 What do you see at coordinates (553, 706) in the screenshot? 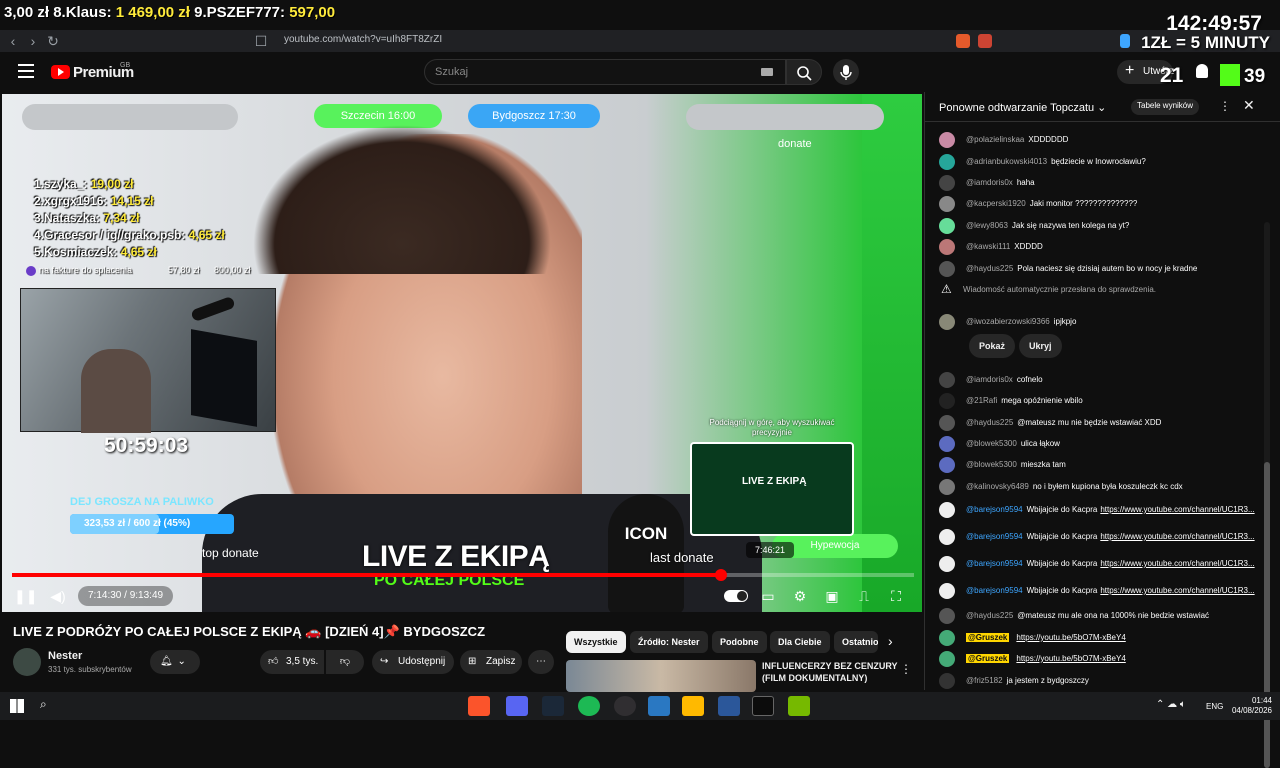
I see `steam-icon` at bounding box center [553, 706].